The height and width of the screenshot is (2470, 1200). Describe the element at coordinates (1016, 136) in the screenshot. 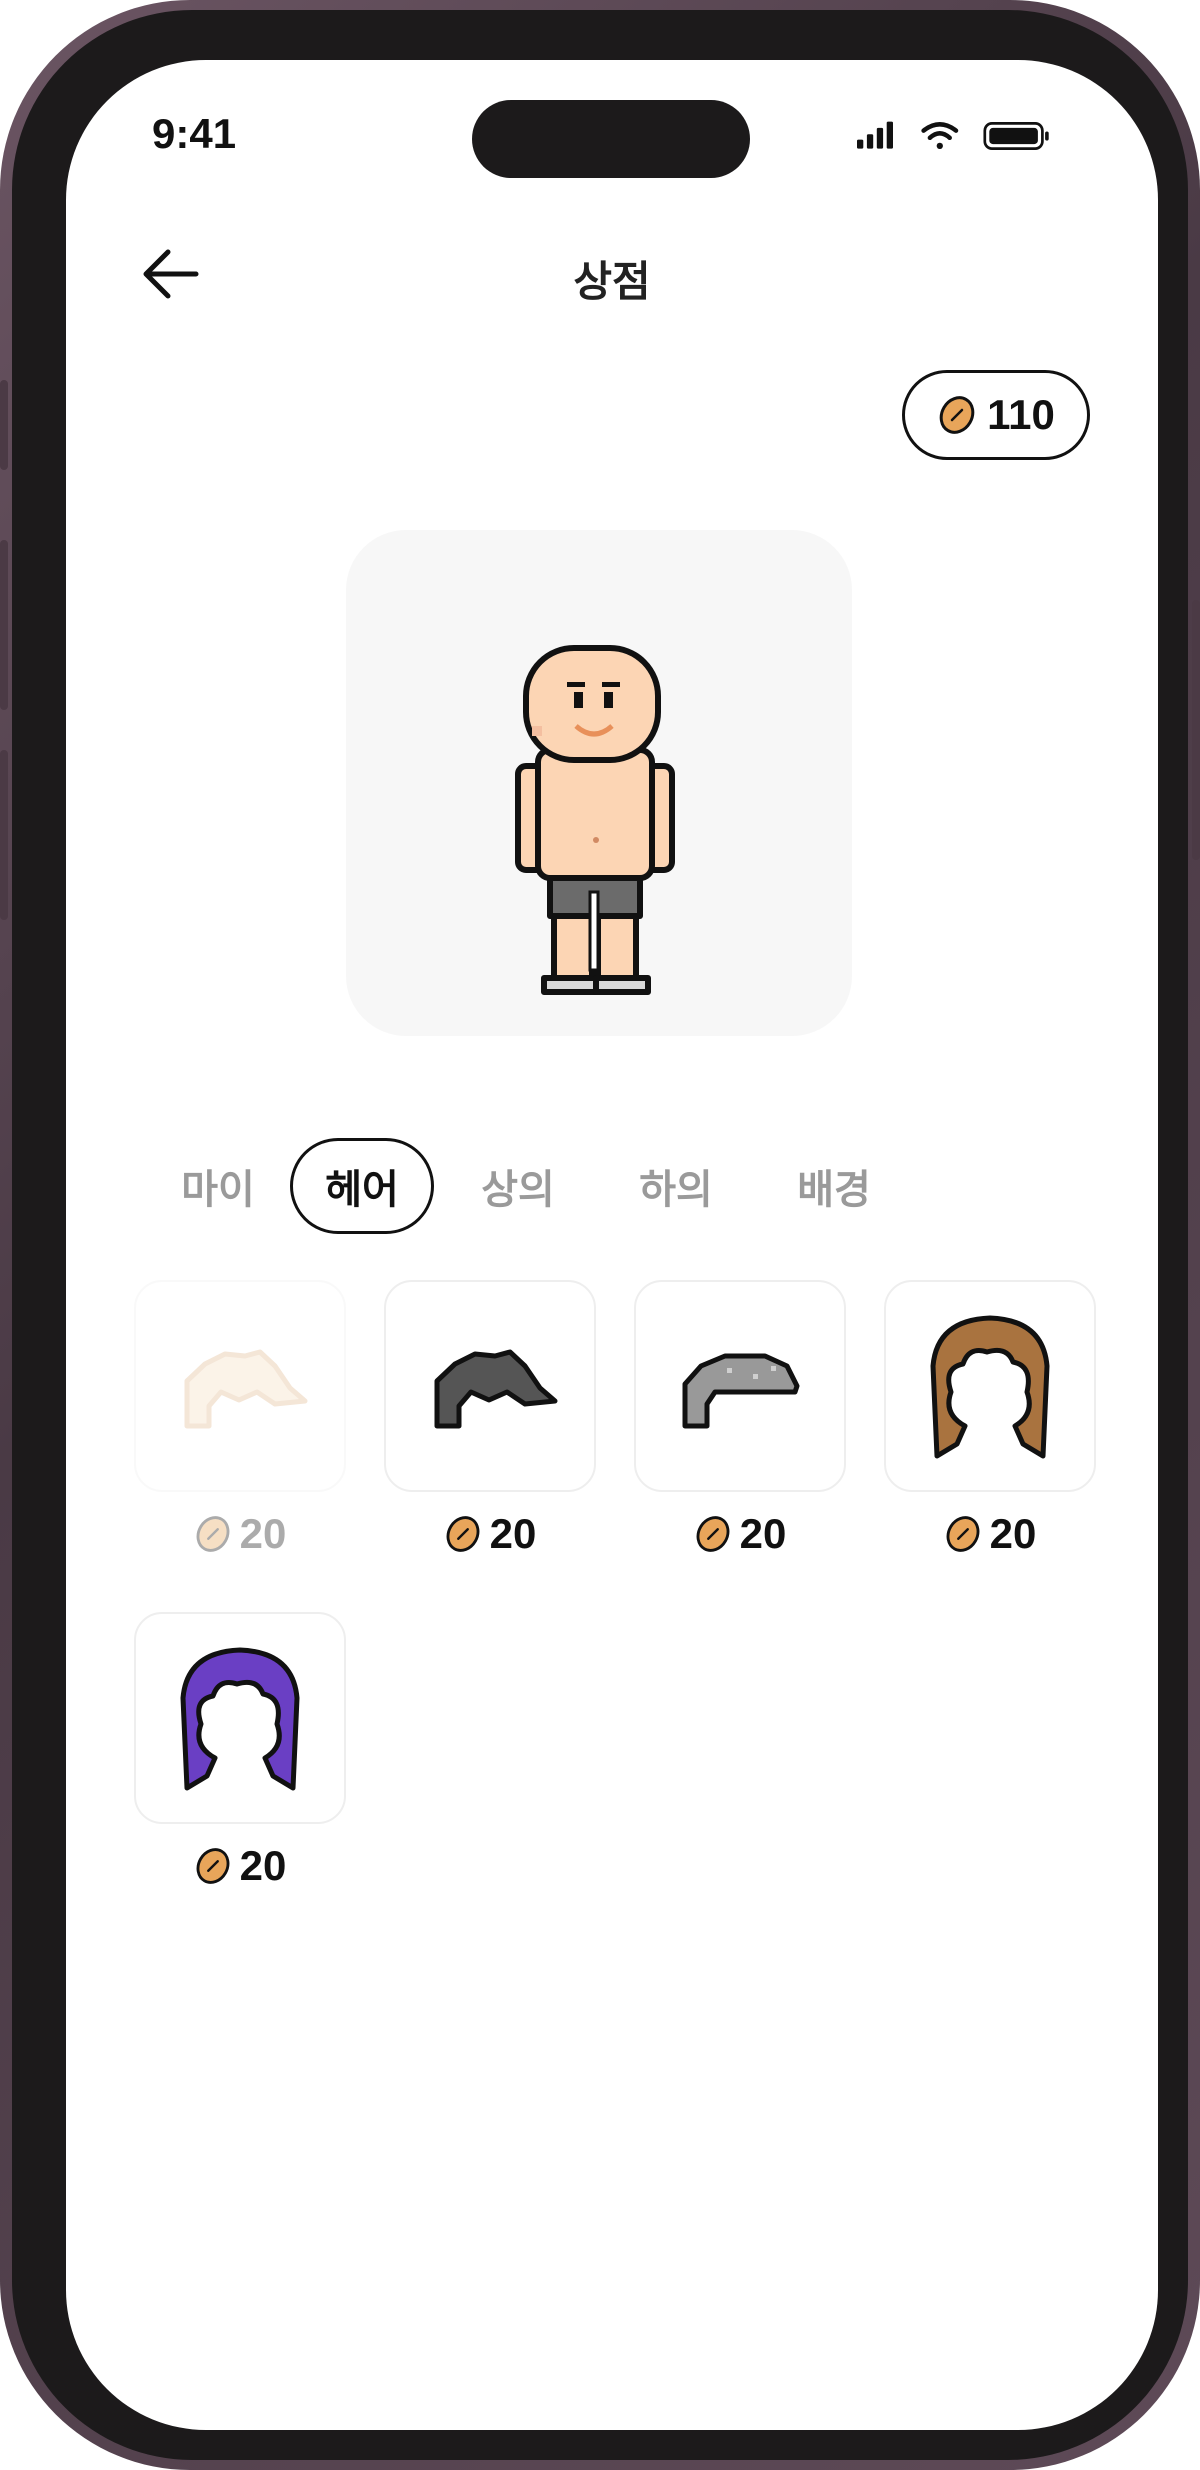

I see `battery-icon` at that location.